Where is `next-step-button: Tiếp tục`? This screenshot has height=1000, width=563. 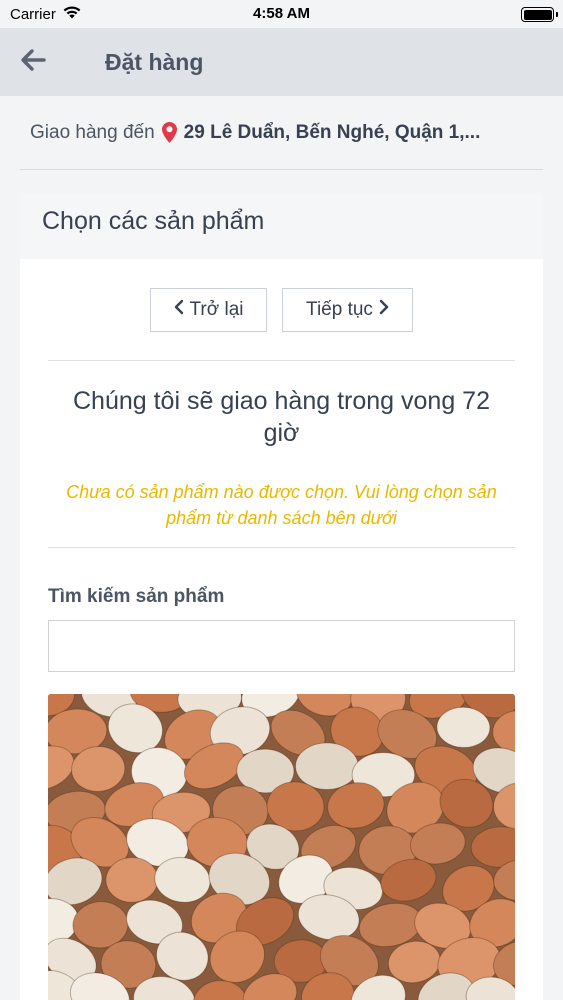 next-step-button: Tiếp tục is located at coordinates (347, 310).